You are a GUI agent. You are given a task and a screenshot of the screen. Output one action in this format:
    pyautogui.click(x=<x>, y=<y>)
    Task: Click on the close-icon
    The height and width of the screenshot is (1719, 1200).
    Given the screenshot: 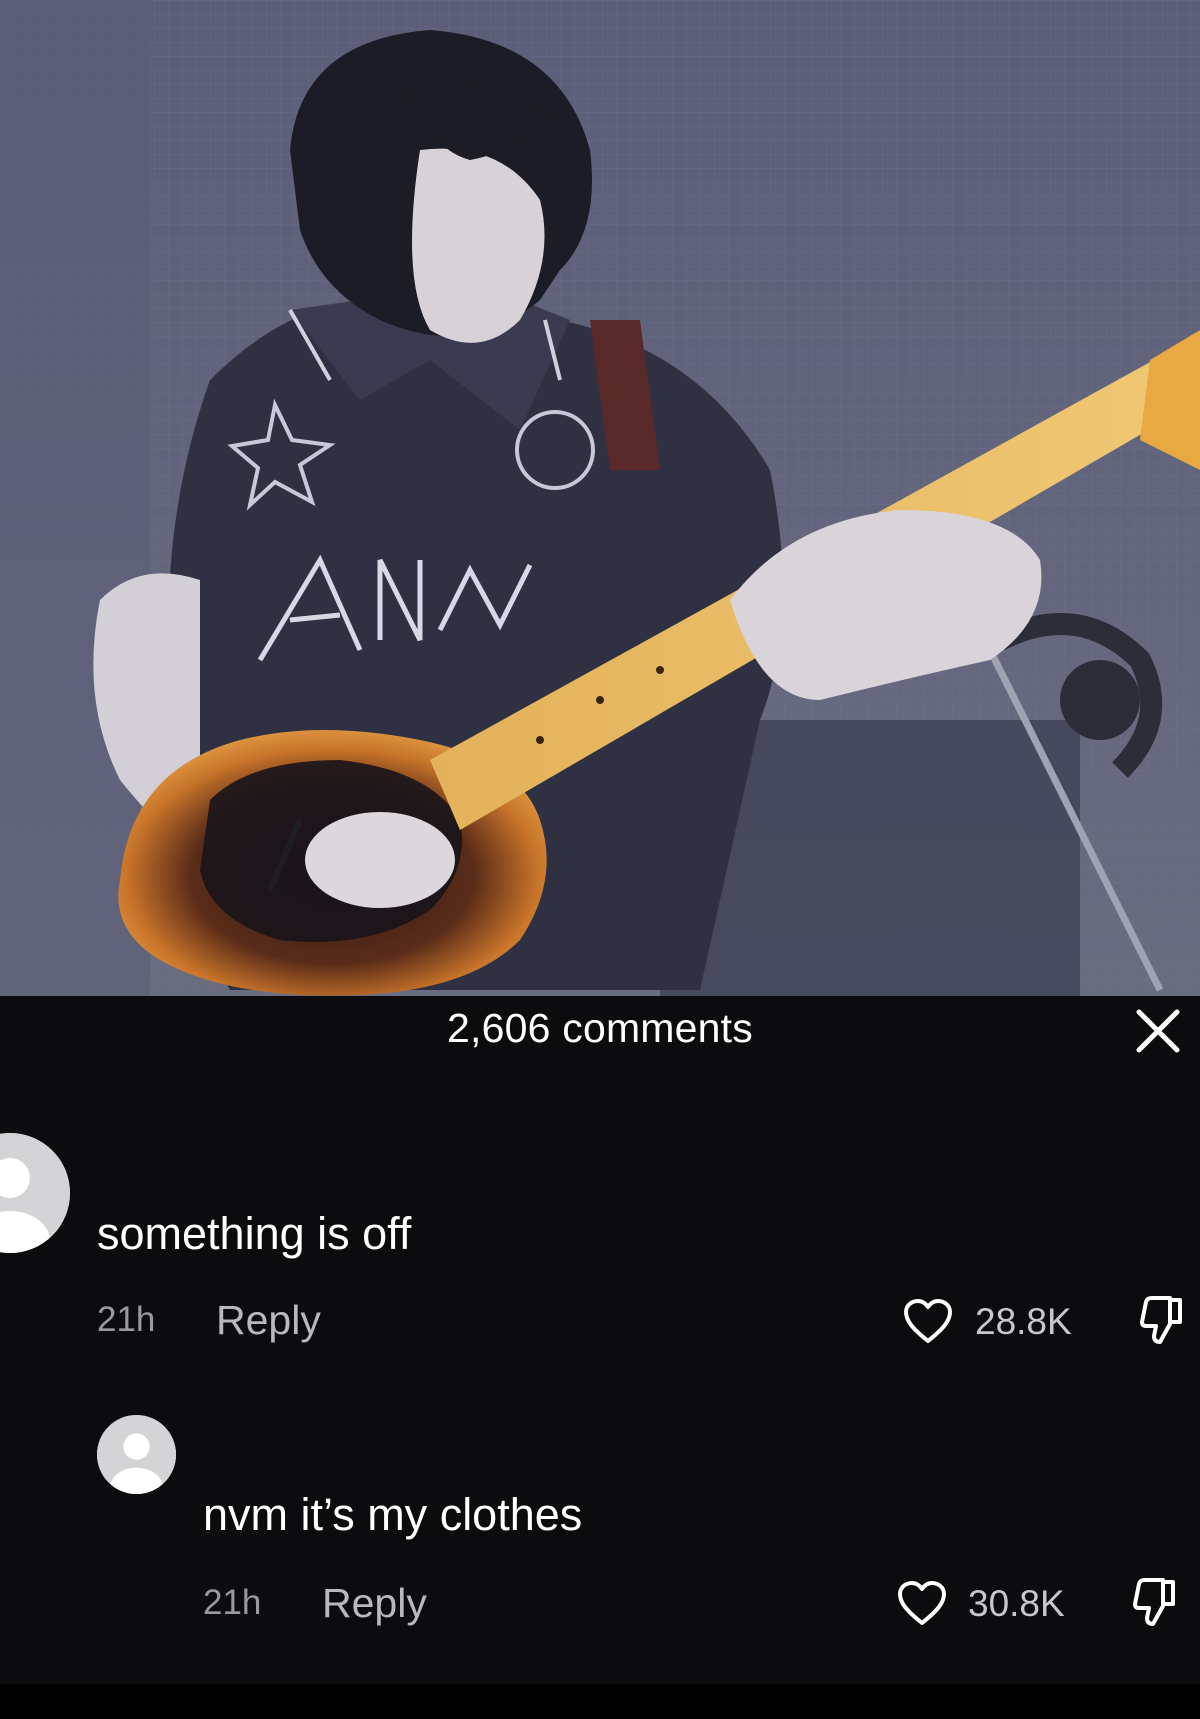 What is the action you would take?
    pyautogui.click(x=1158, y=1031)
    